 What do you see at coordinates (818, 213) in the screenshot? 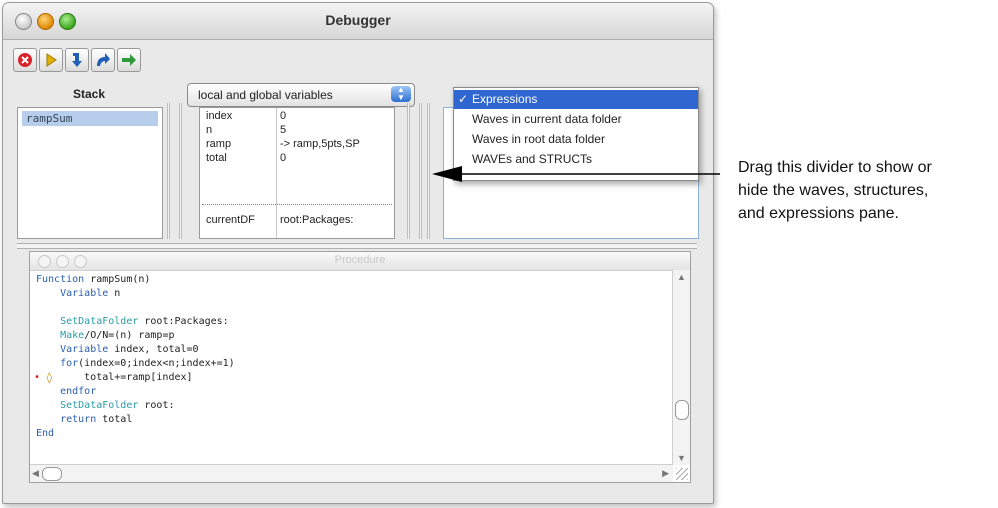
I see `annotation-line: and expressions pane.` at bounding box center [818, 213].